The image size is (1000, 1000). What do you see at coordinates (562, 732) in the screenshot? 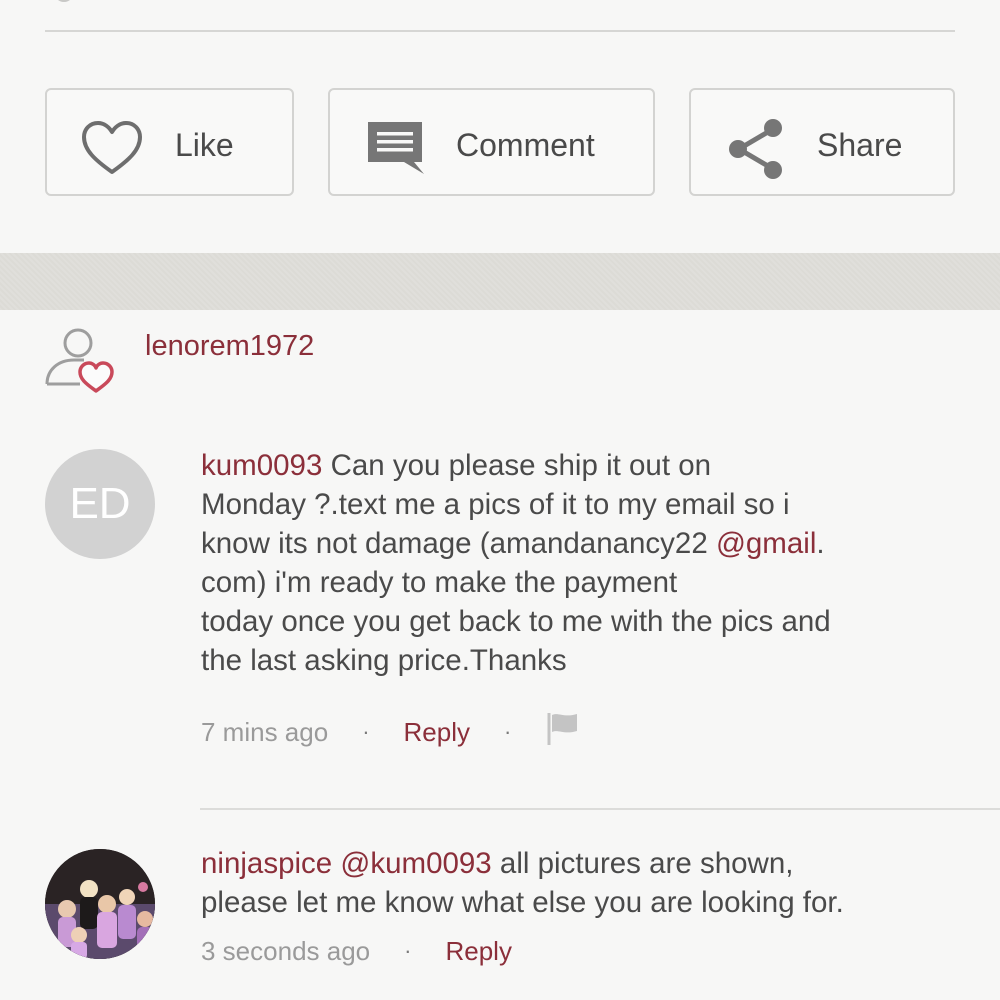
I see `flag-icon` at bounding box center [562, 732].